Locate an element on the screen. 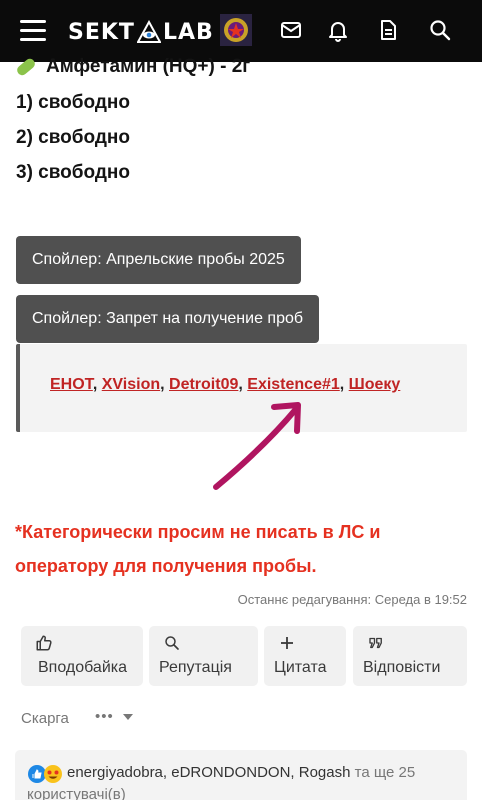 This screenshot has height=800, width=482. user-link: Шоеку is located at coordinates (375, 384).